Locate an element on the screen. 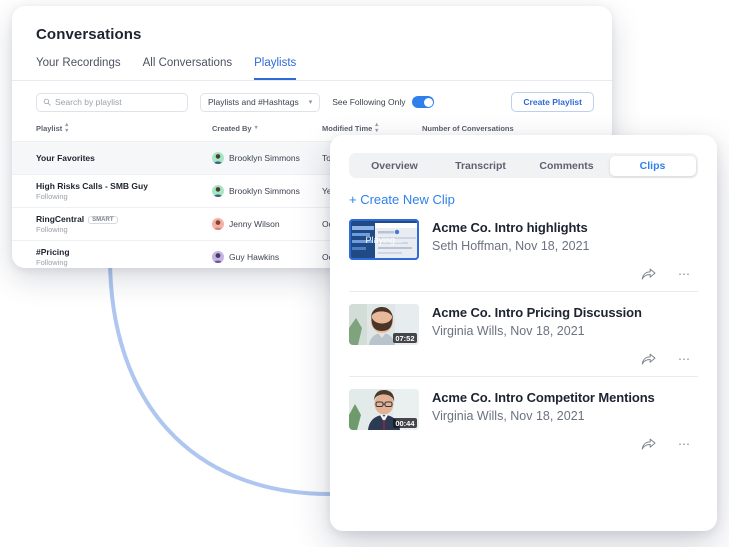 The image size is (729, 547). clip-title: Acme Co. Intro Pricing Discussion is located at coordinates (537, 312).